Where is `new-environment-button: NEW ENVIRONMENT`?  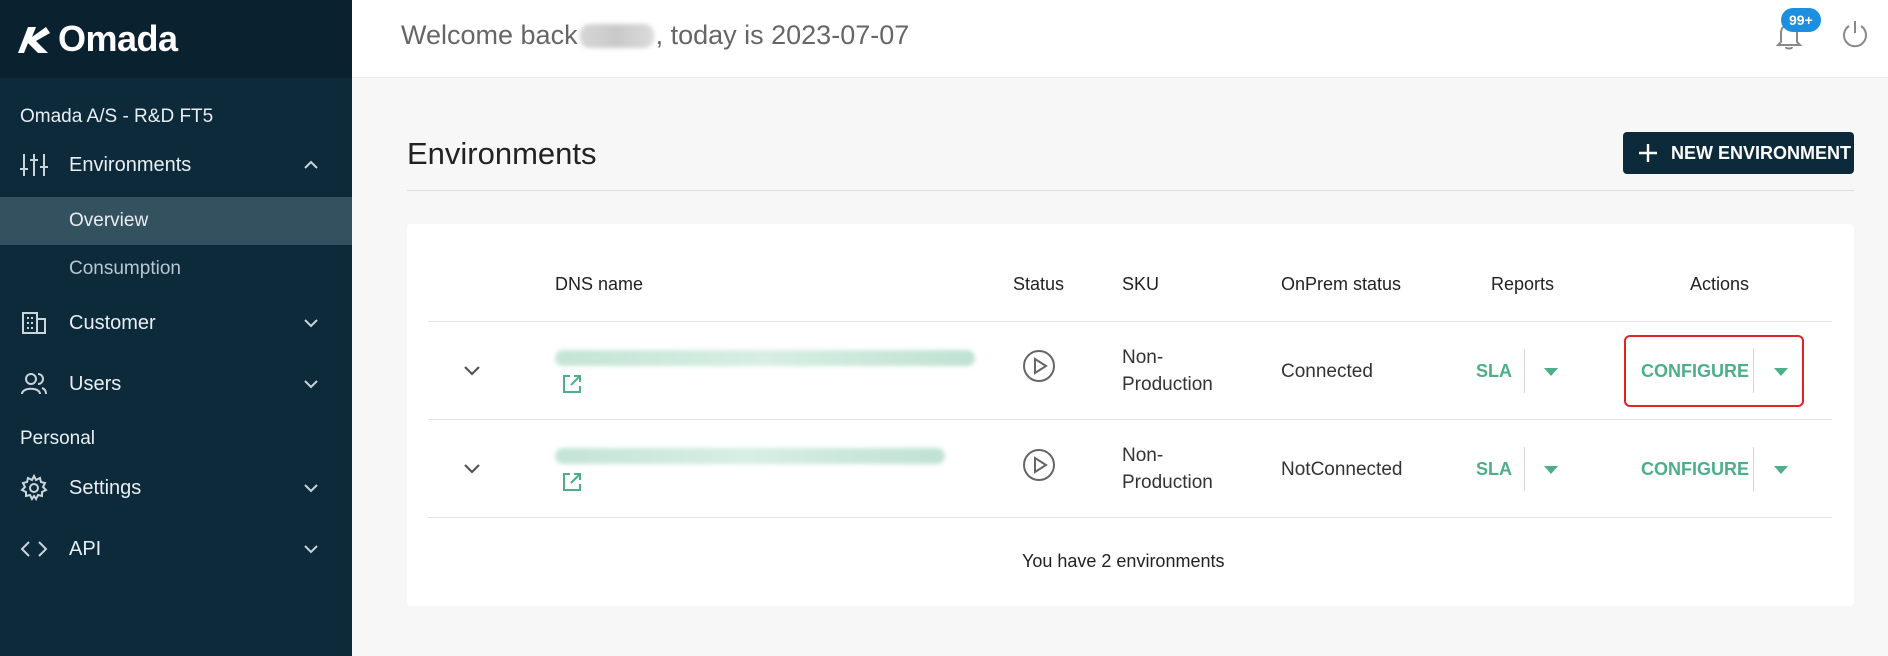
new-environment-button: NEW ENVIRONMENT is located at coordinates (1738, 153).